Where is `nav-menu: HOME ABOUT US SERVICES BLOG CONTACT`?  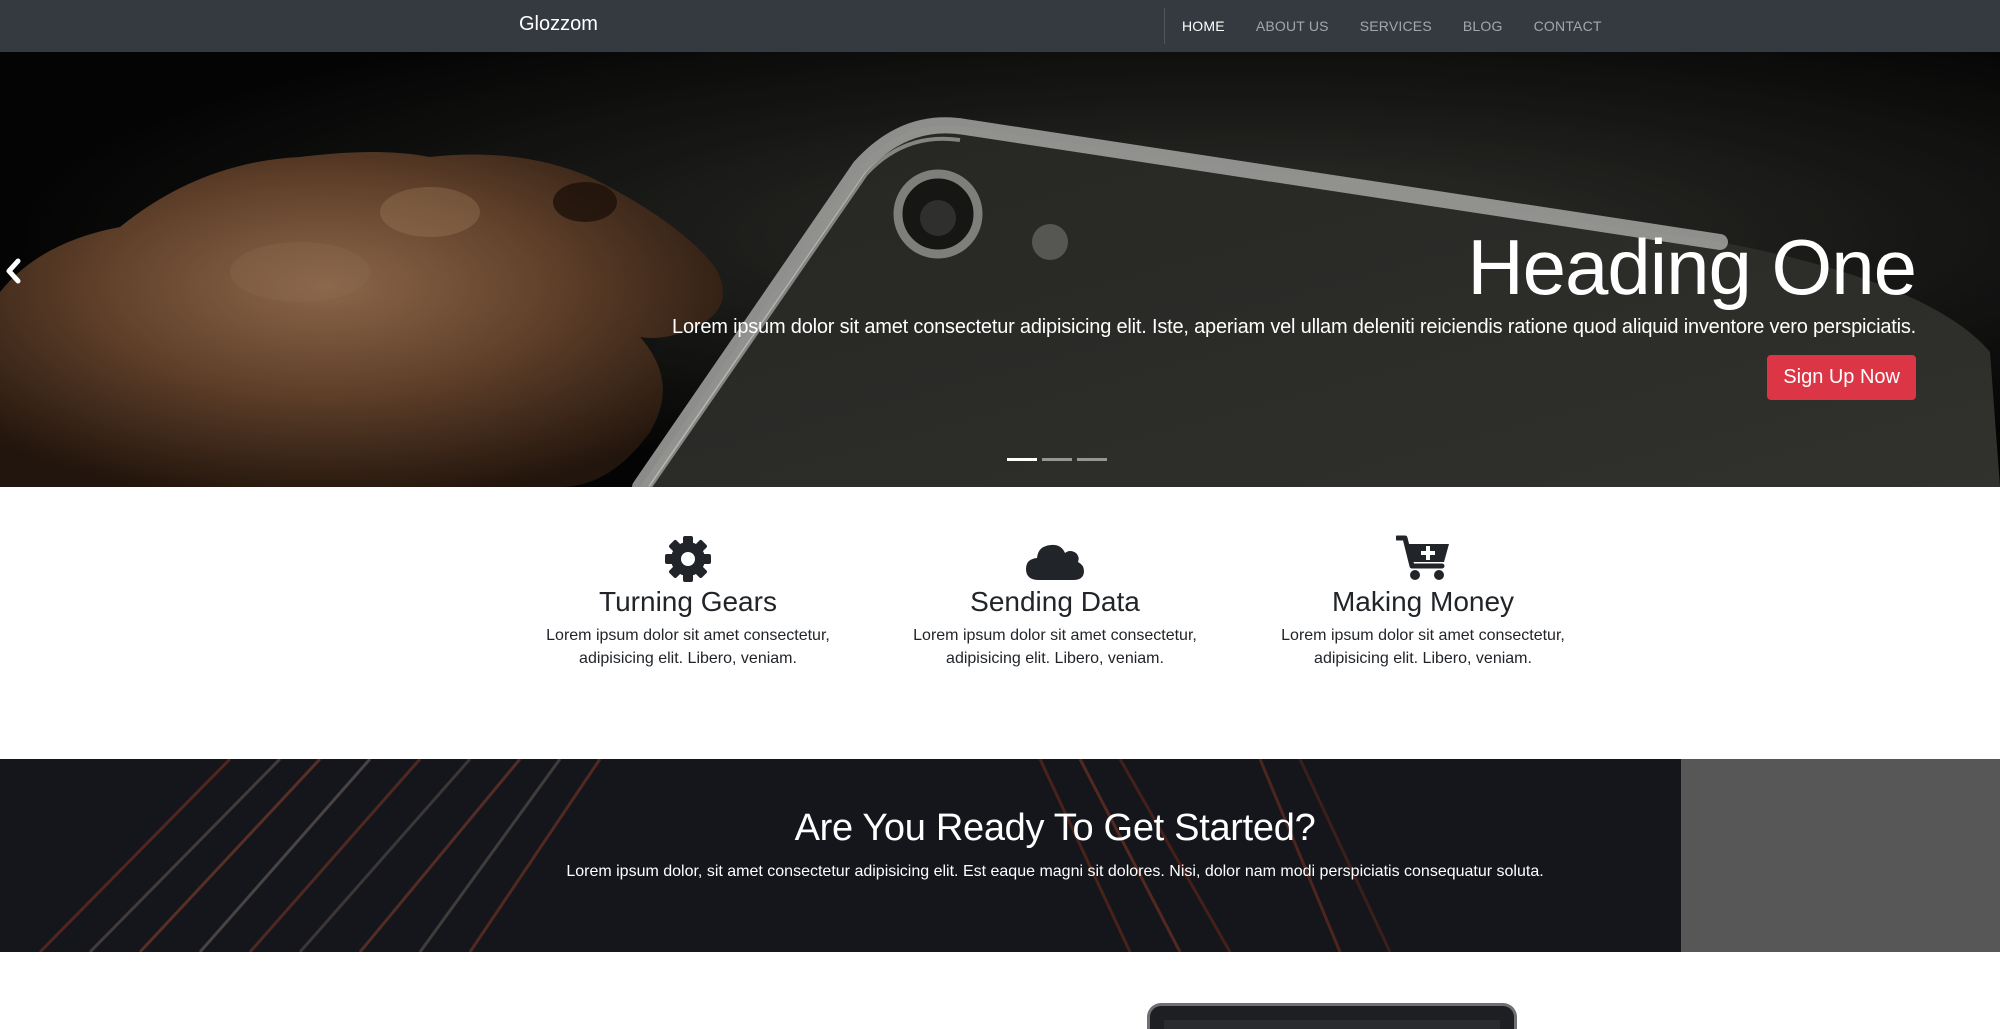
nav-menu: HOME ABOUT US SERVICES BLOG CONTACT is located at coordinates (1407, 26).